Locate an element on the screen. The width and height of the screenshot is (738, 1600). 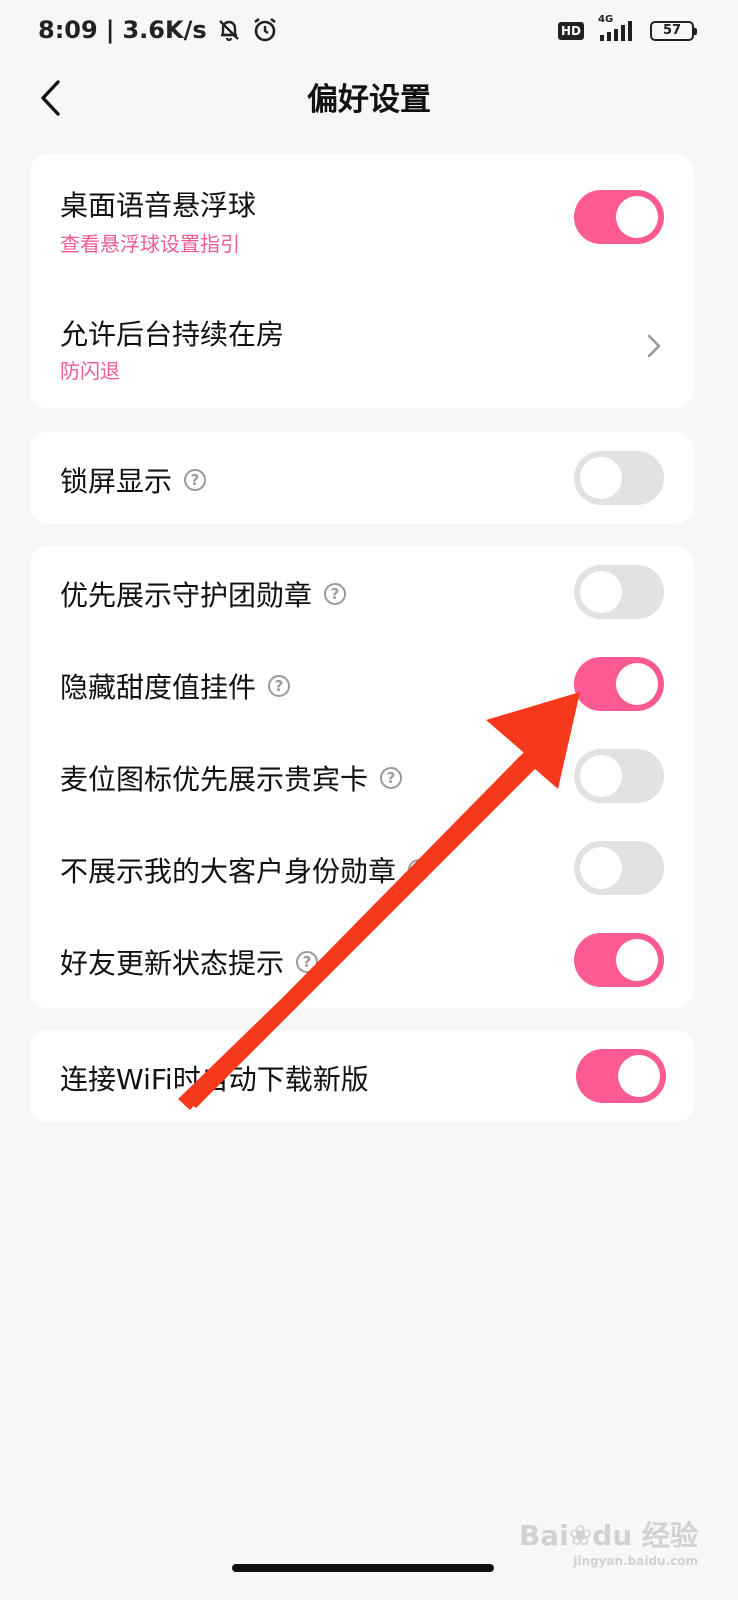
baidu-watermark: Bai❀du 经验 jingyan.baidu.com is located at coordinates (608, 1541).